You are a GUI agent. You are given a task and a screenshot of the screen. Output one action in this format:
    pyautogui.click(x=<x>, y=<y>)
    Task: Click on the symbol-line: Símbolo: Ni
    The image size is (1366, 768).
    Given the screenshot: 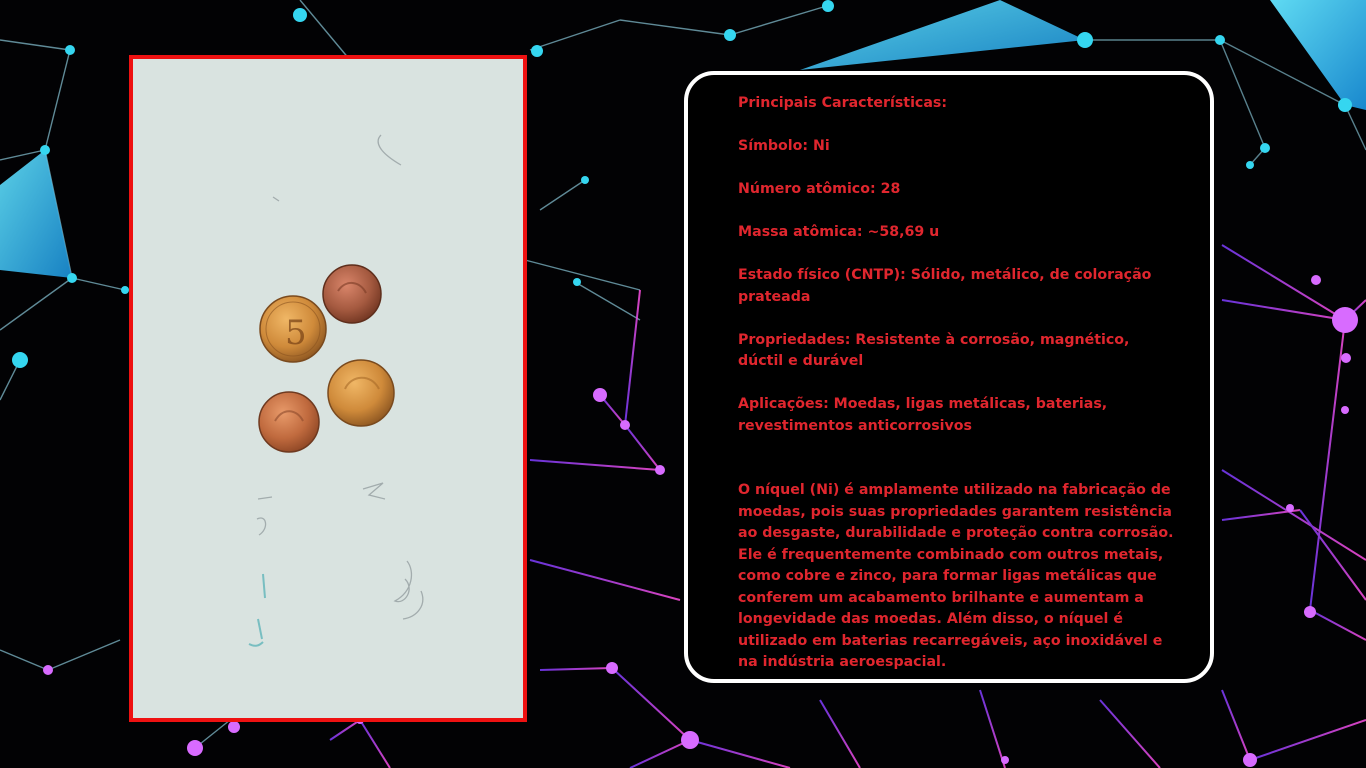 What is the action you would take?
    pyautogui.click(x=784, y=146)
    